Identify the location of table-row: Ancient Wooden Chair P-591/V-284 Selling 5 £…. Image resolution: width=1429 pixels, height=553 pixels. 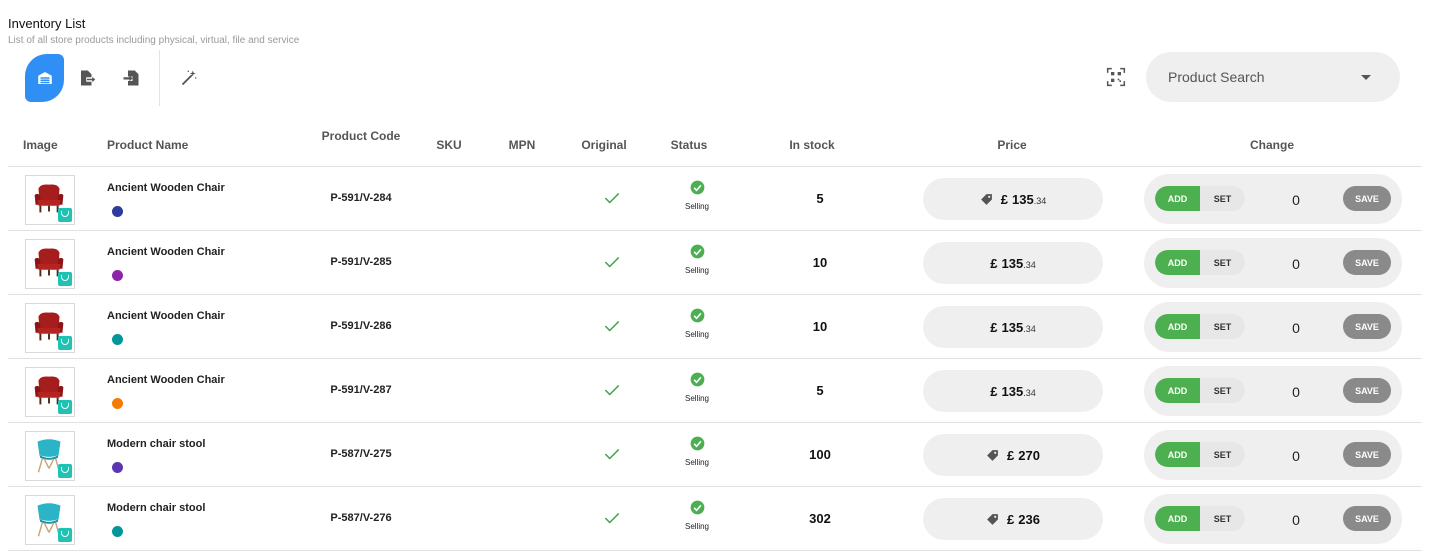
(715, 199).